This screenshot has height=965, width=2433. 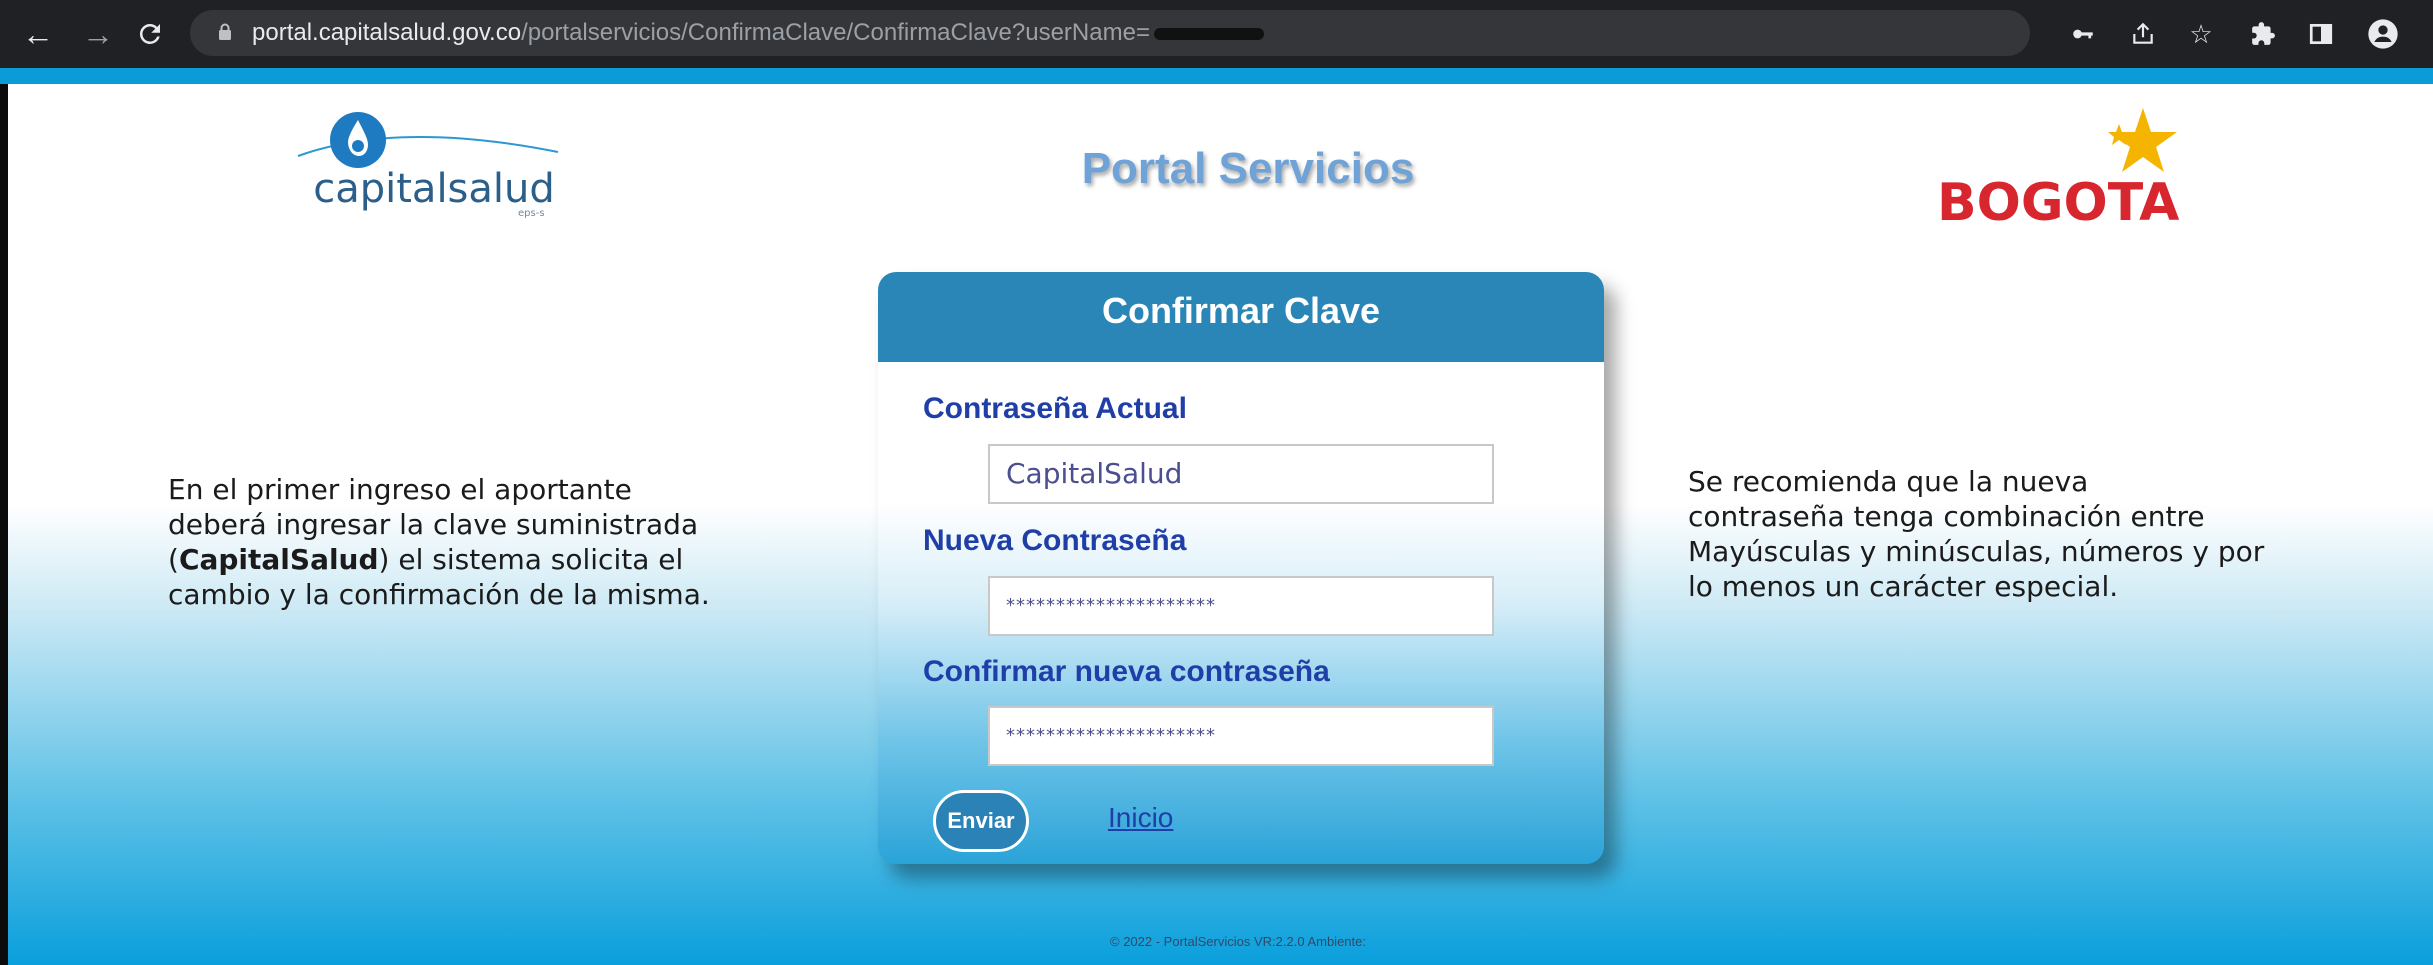 What do you see at coordinates (1216, 76) in the screenshot?
I see `page-top-strip` at bounding box center [1216, 76].